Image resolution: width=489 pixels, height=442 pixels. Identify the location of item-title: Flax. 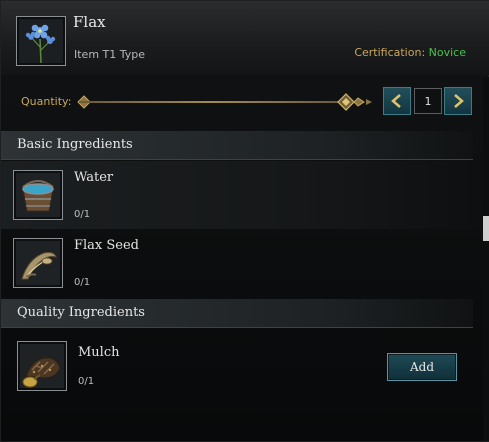
(89, 22).